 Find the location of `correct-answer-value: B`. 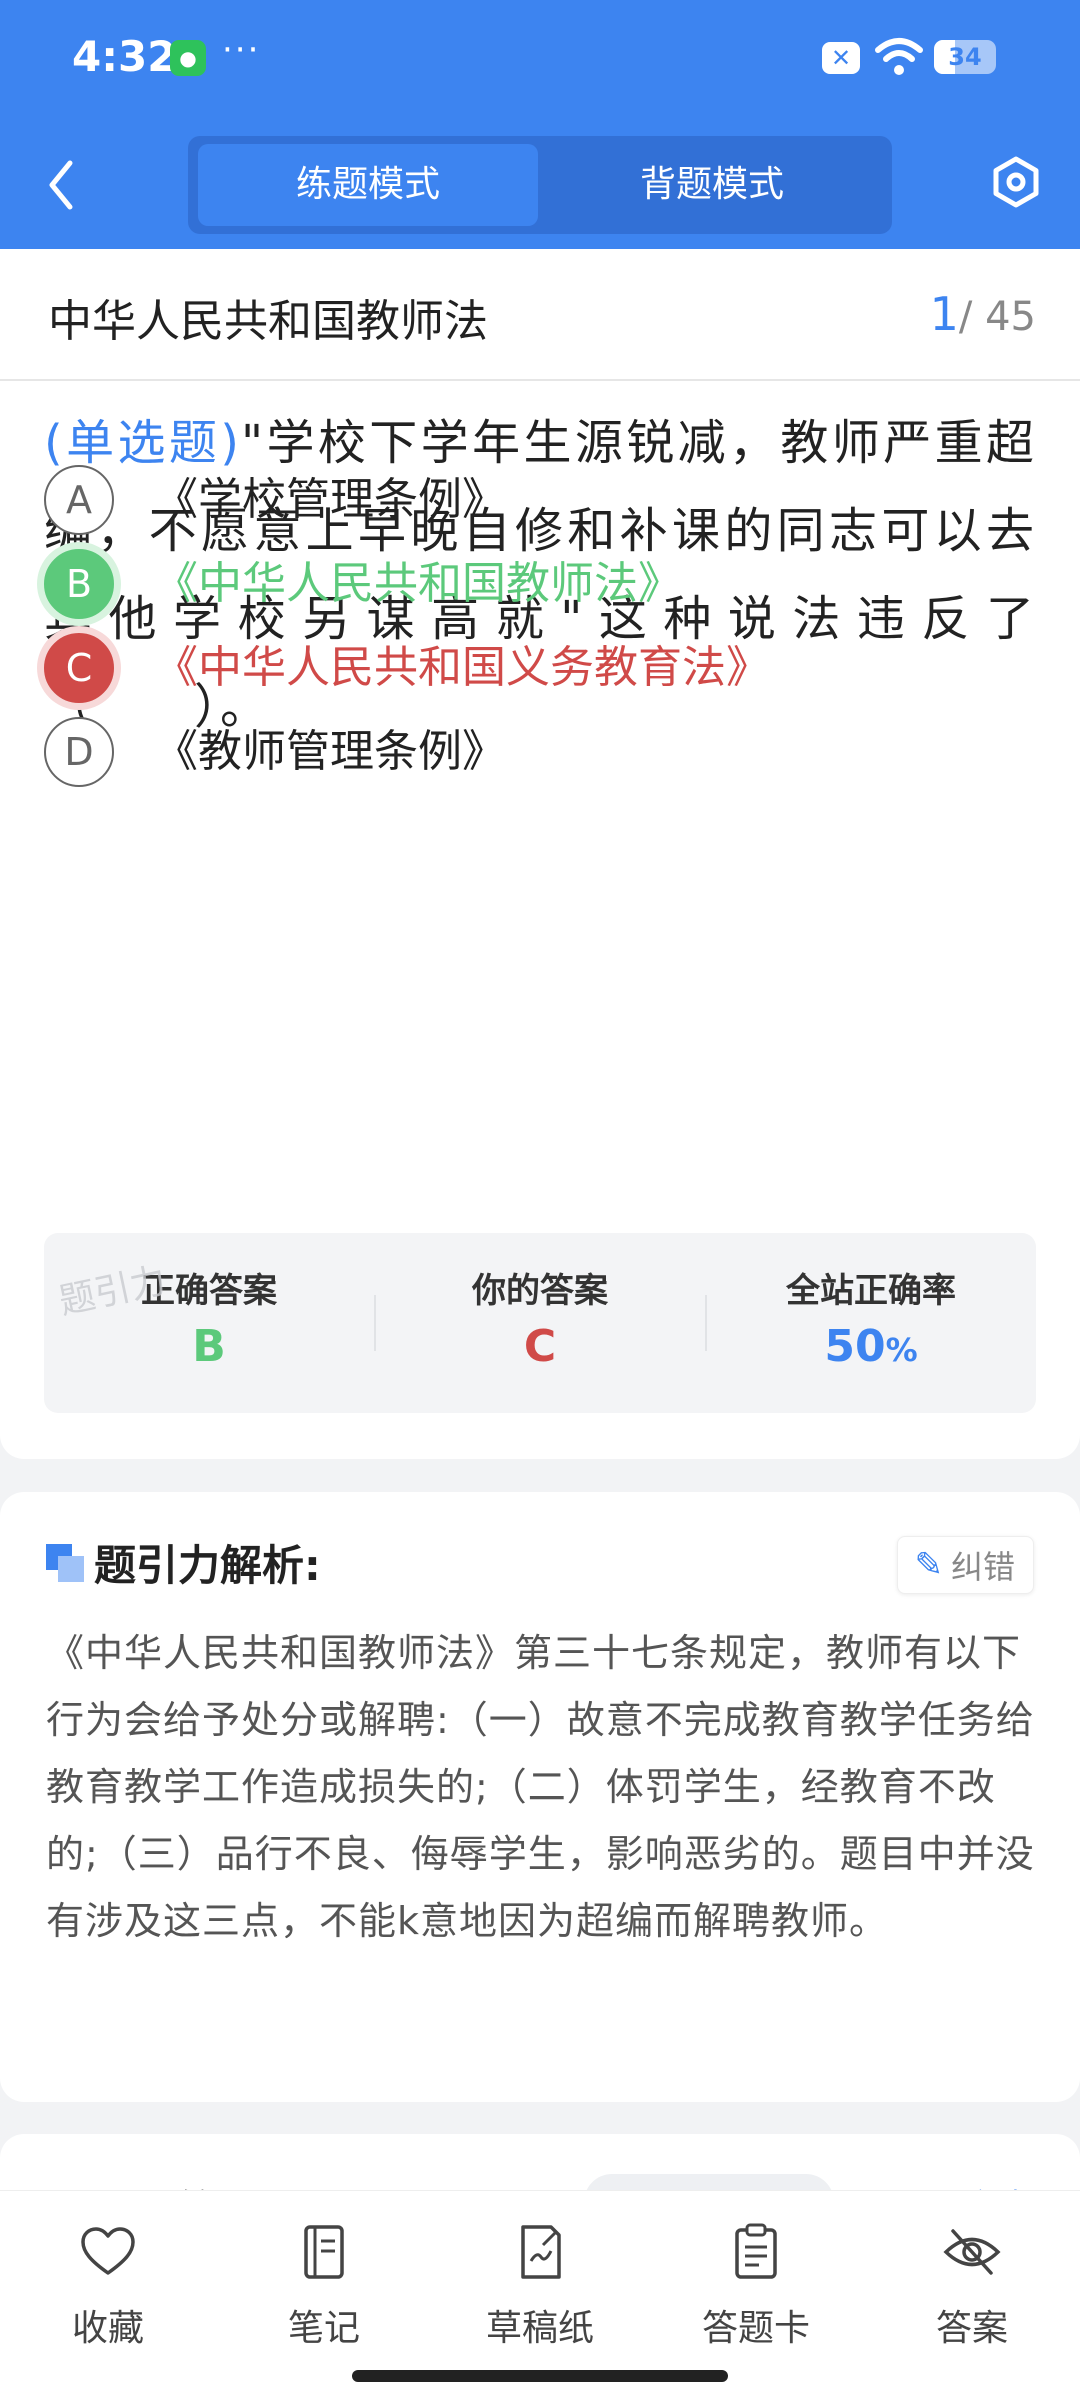

correct-answer-value: B is located at coordinates (209, 1346).